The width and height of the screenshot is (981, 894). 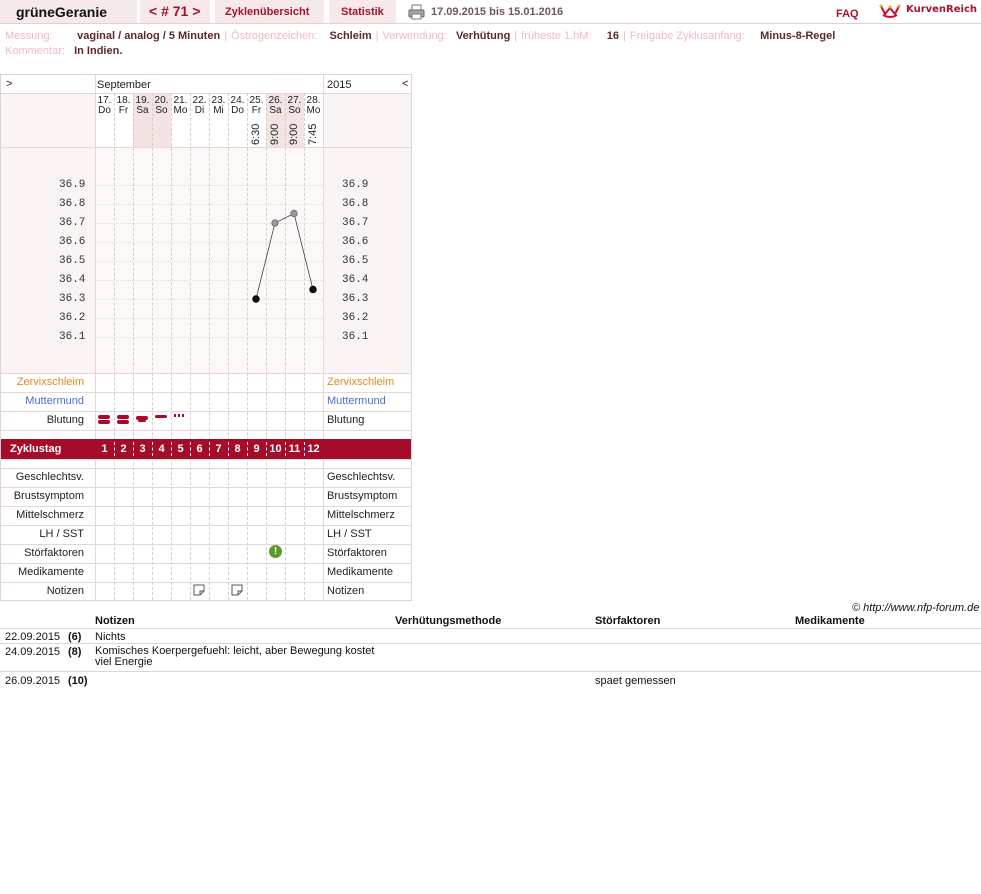 I want to click on bleeding-medium-icon, so click(x=143, y=420).